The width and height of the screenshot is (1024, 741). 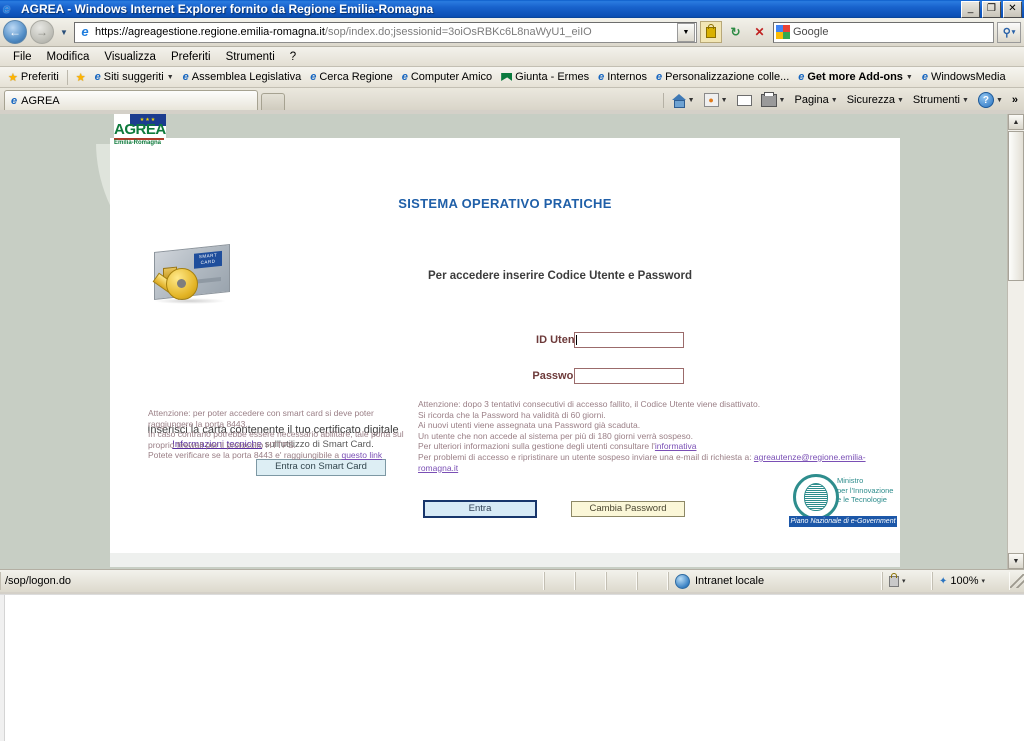 What do you see at coordinates (480, 509) in the screenshot?
I see `entra-button: Entra` at bounding box center [480, 509].